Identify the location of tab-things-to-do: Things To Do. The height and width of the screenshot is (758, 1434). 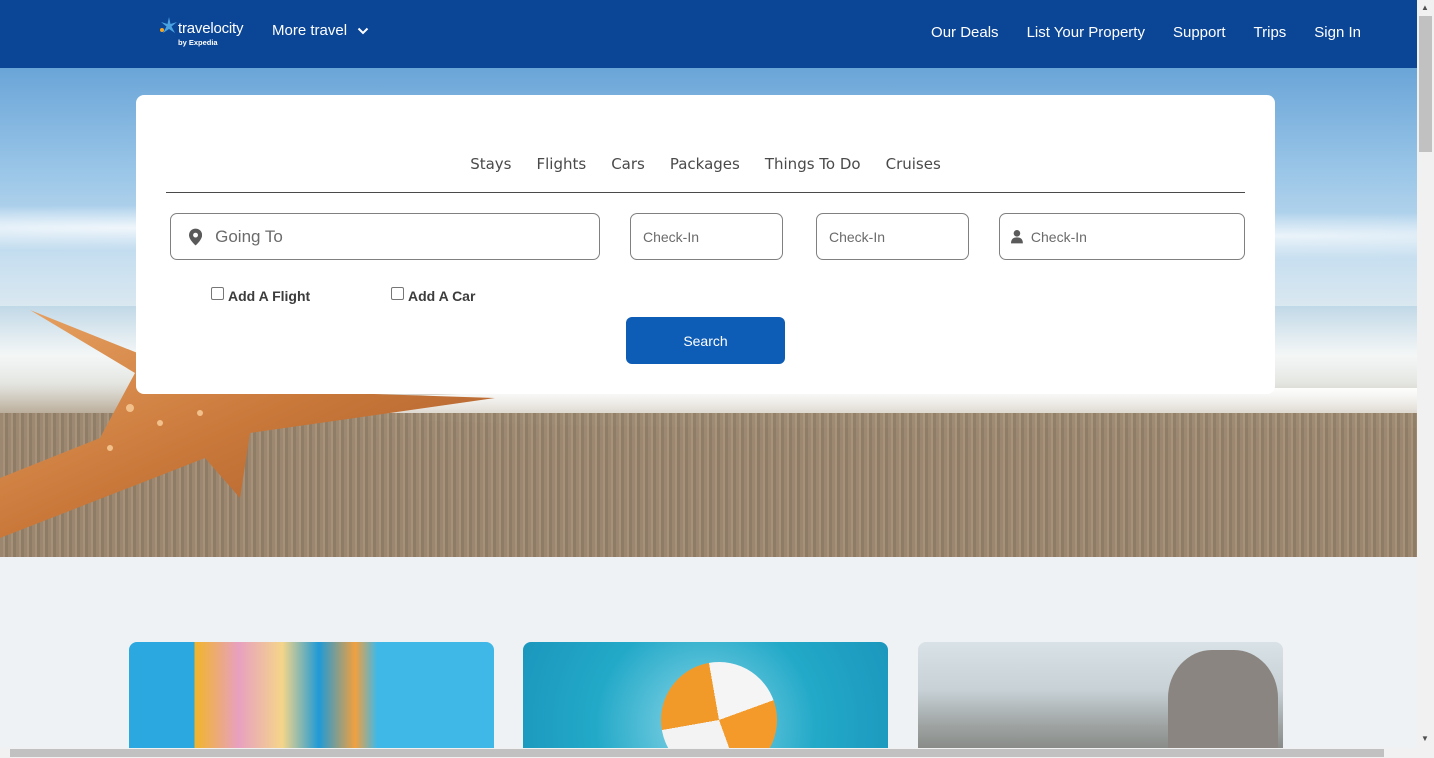
(813, 173).